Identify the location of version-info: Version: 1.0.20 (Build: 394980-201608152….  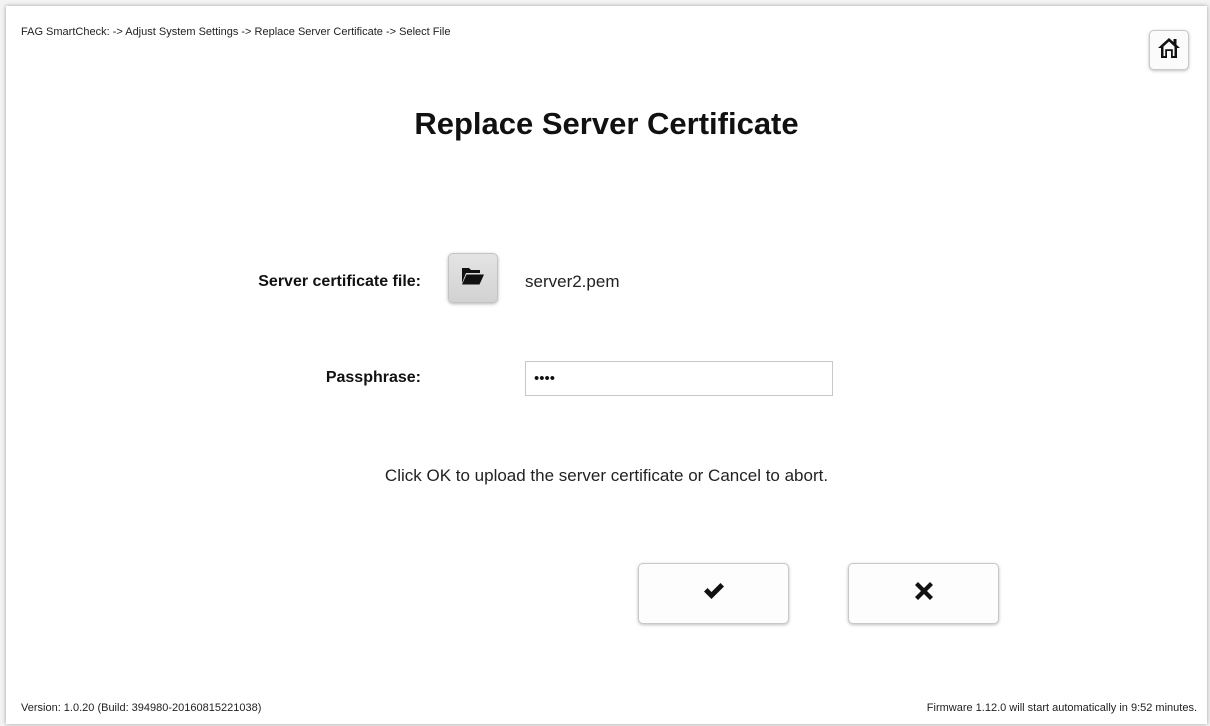
(141, 708).